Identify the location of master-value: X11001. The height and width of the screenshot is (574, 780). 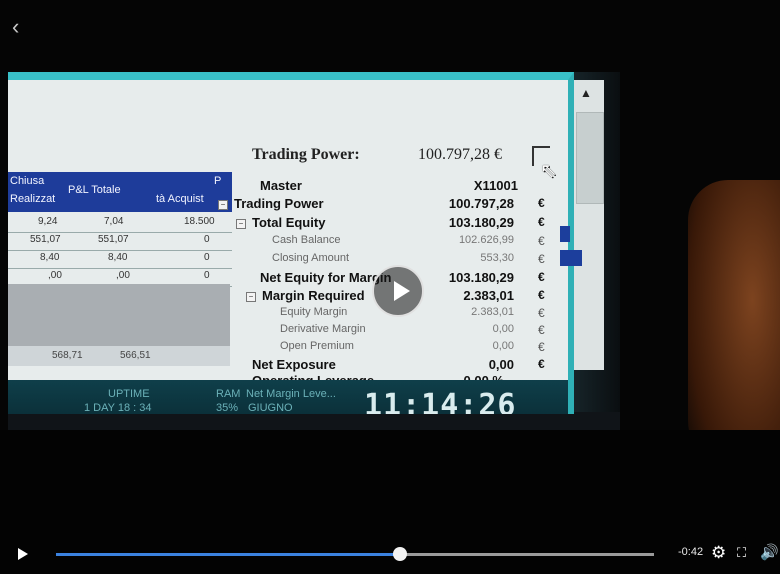
(495, 185).